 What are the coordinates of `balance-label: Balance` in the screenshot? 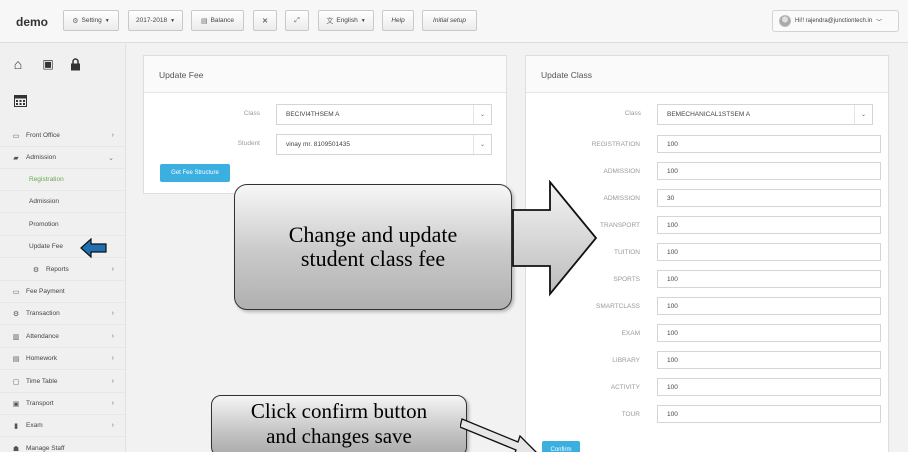 It's located at (222, 20).